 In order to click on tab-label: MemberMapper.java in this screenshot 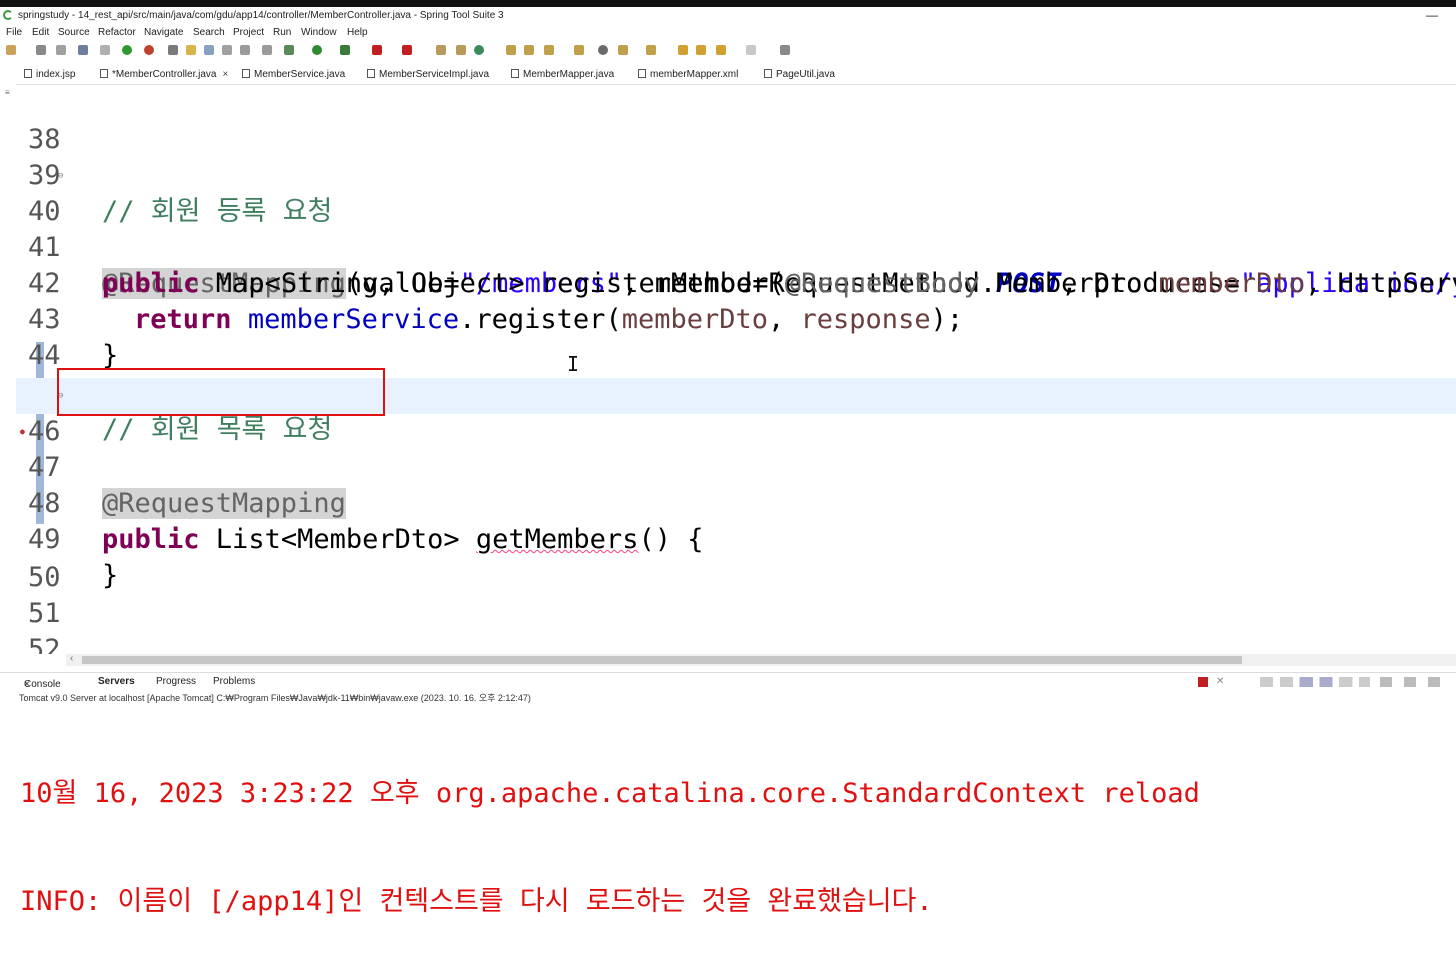, I will do `click(569, 74)`.